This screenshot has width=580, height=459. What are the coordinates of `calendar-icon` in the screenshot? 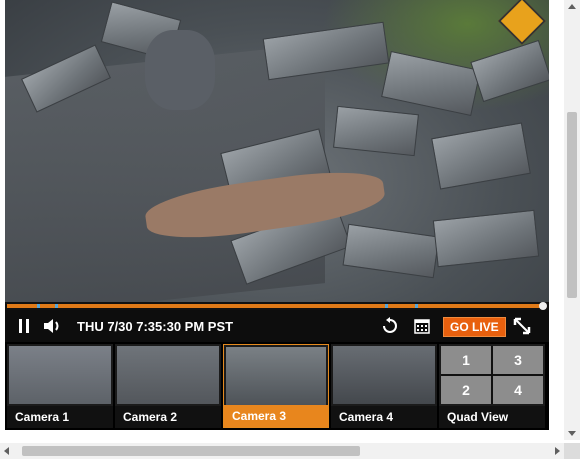 It's located at (422, 326).